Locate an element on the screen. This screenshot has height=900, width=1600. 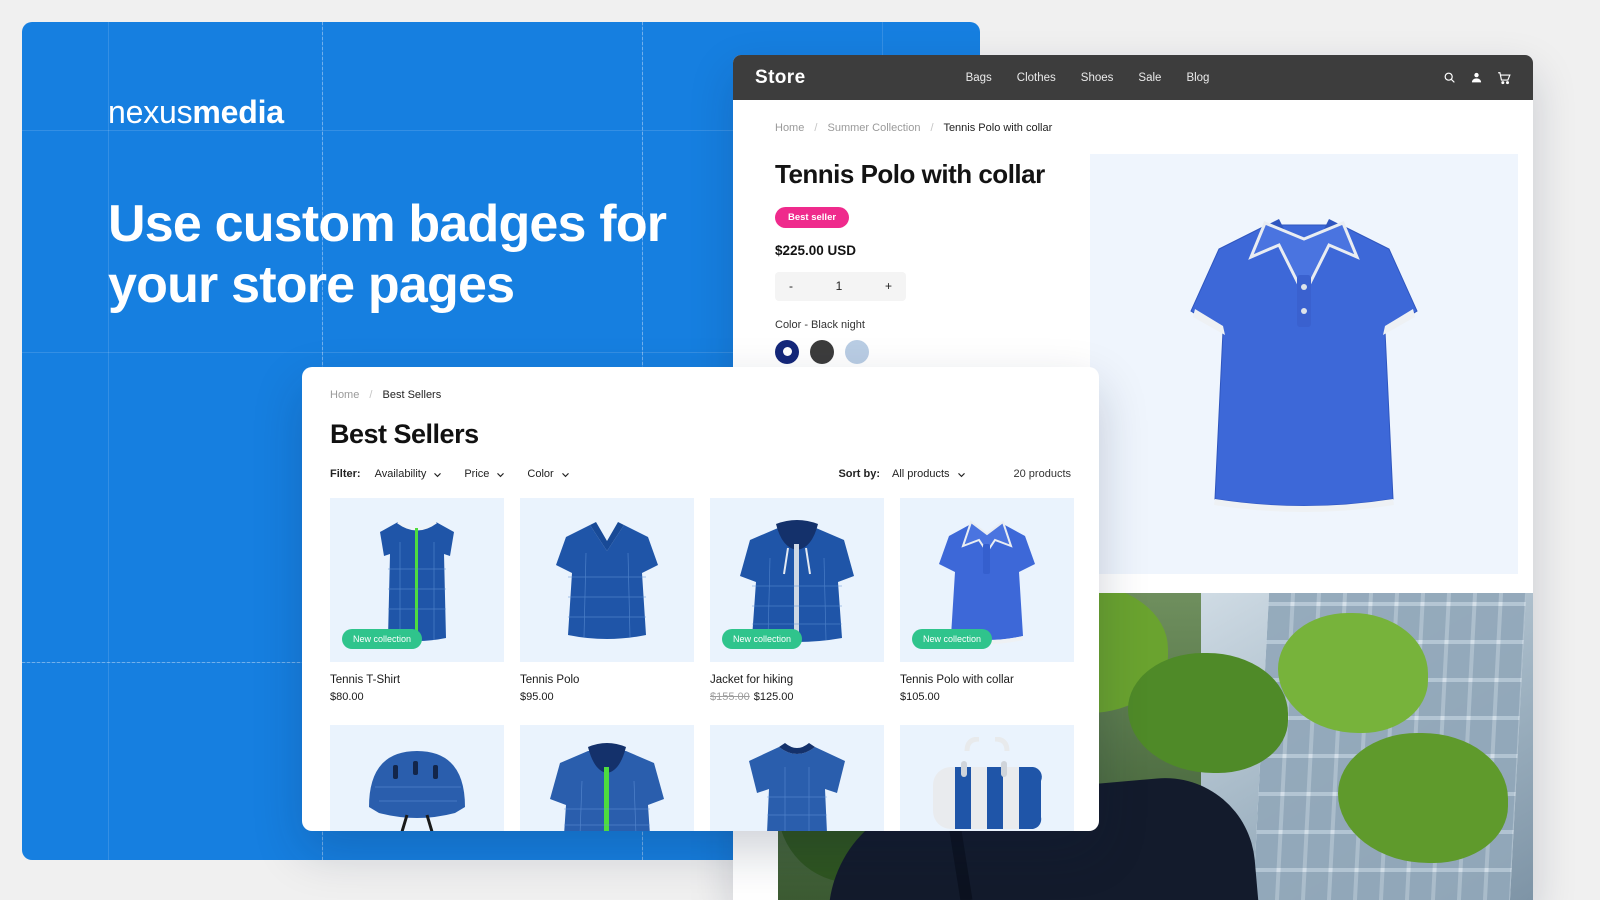
hero-headline: Use custom badges for your store pages is located at coordinates (387, 254).